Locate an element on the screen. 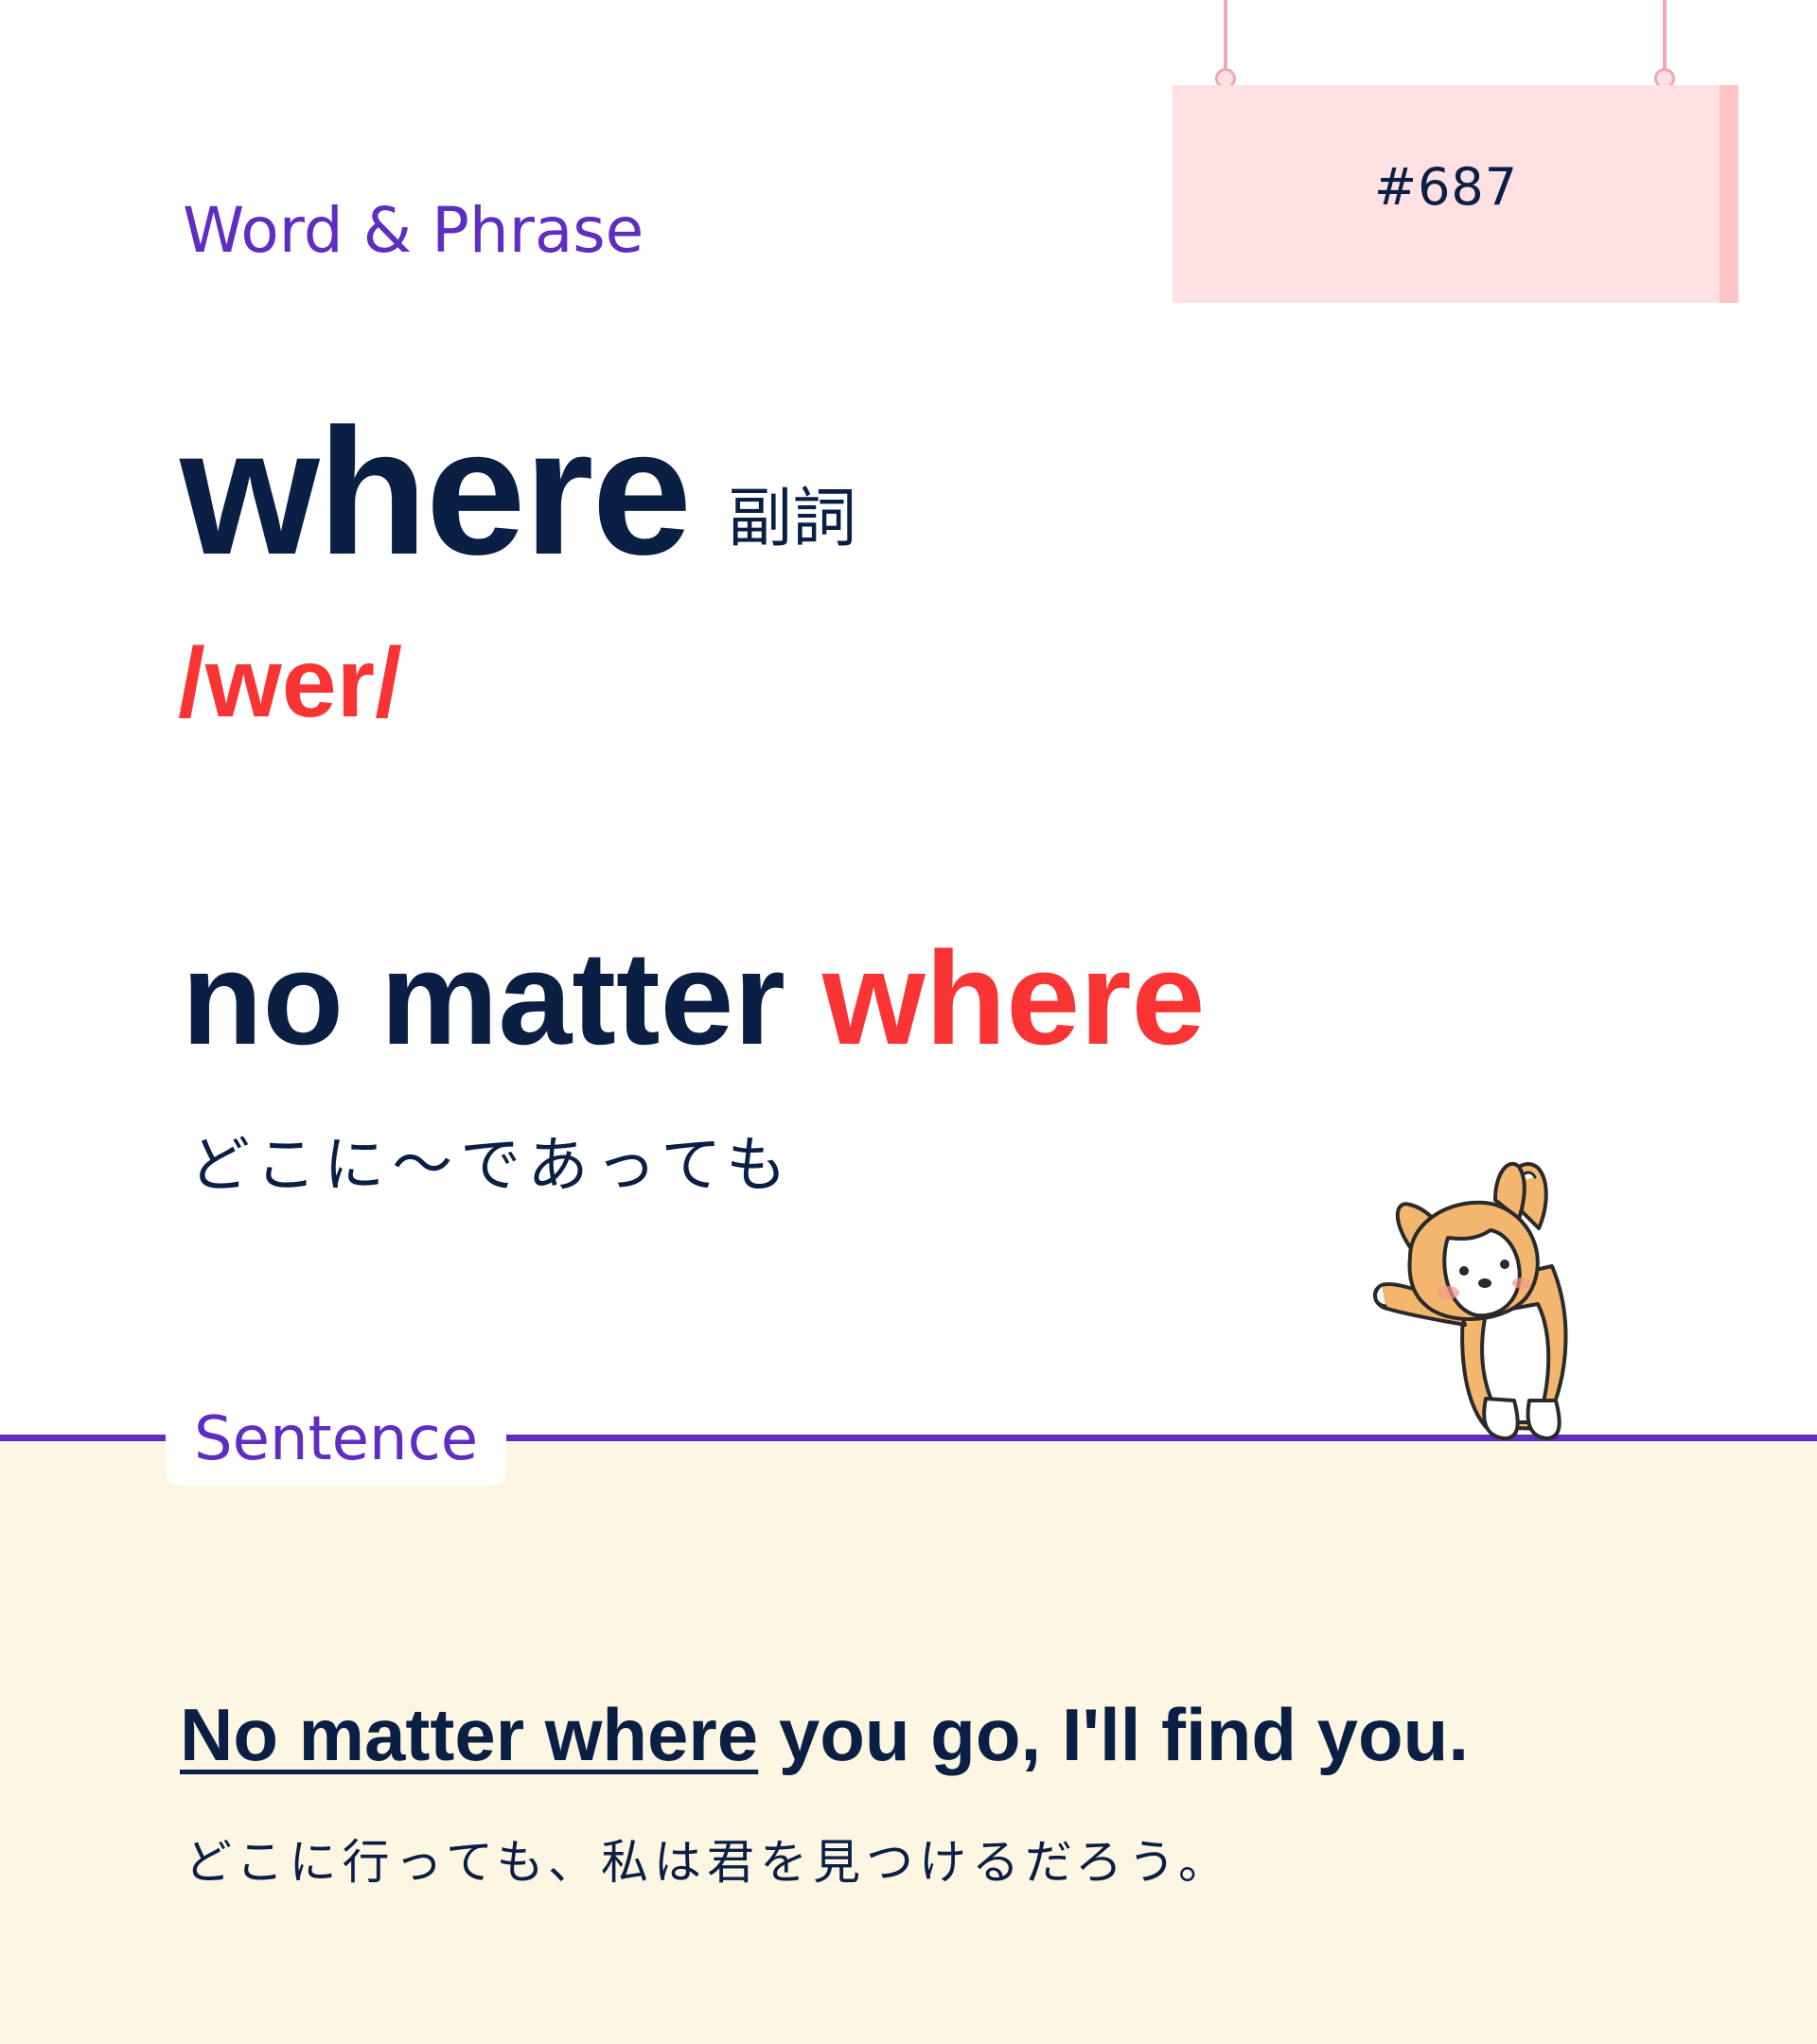 The height and width of the screenshot is (2044, 1817). example-sentence: No matter where you go, I'll find you. is located at coordinates (825, 1735).